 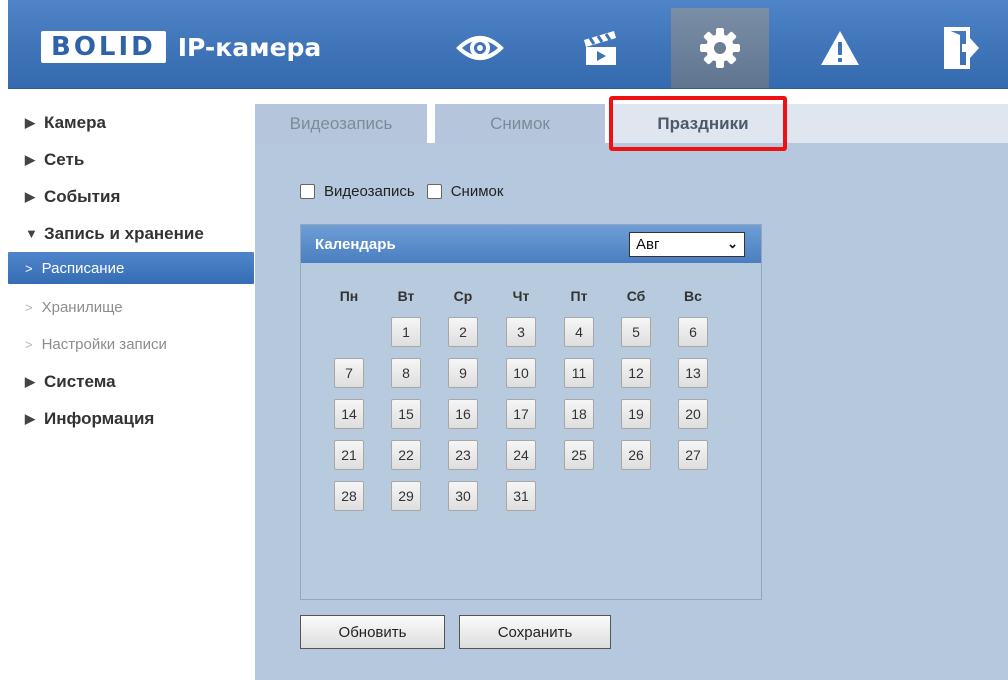 What do you see at coordinates (369, 191) in the screenshot?
I see `video-record-label: Видеозапись` at bounding box center [369, 191].